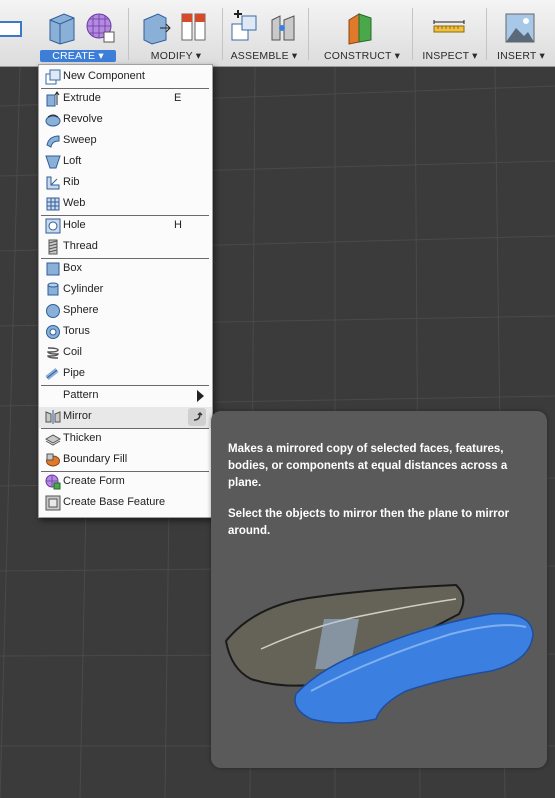 Image resolution: width=555 pixels, height=798 pixels. I want to click on coil-icon, so click(53, 353).